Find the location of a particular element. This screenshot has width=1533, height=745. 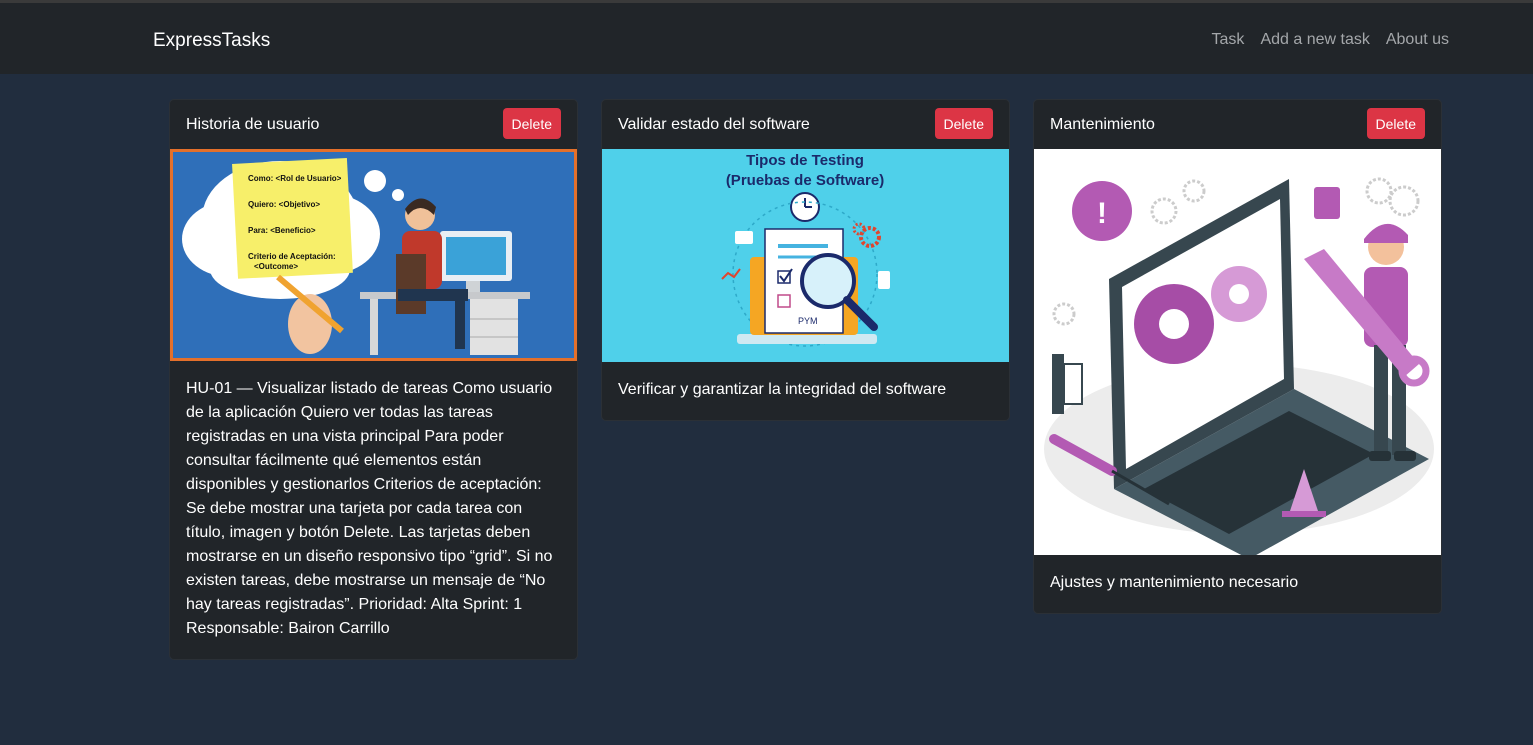

nav-link-add-task: Add a new task is located at coordinates (1314, 40).